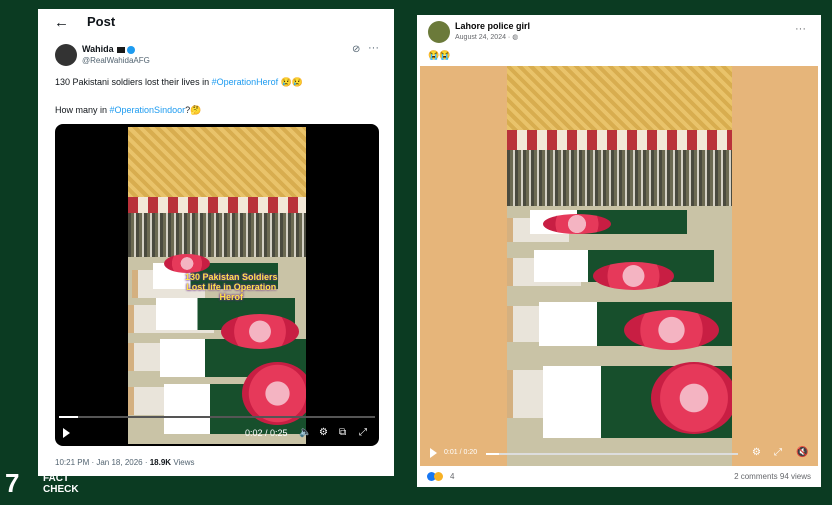 This screenshot has width=832, height=505. Describe the element at coordinates (305, 432) in the screenshot. I see `volume-icon: 🔈` at that location.